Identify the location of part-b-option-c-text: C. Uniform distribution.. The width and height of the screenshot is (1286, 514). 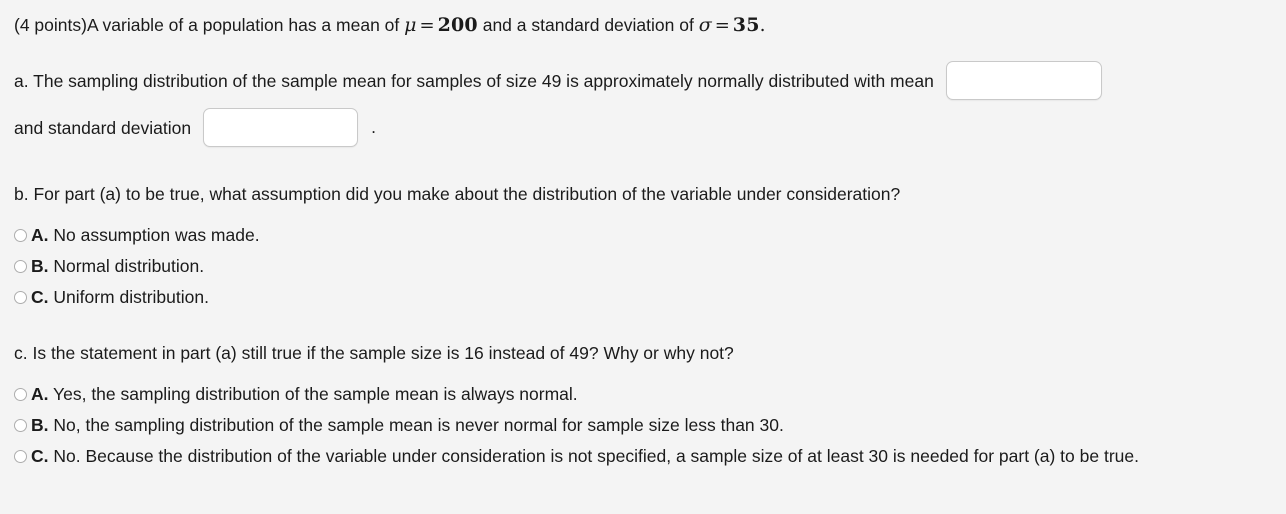
(120, 297).